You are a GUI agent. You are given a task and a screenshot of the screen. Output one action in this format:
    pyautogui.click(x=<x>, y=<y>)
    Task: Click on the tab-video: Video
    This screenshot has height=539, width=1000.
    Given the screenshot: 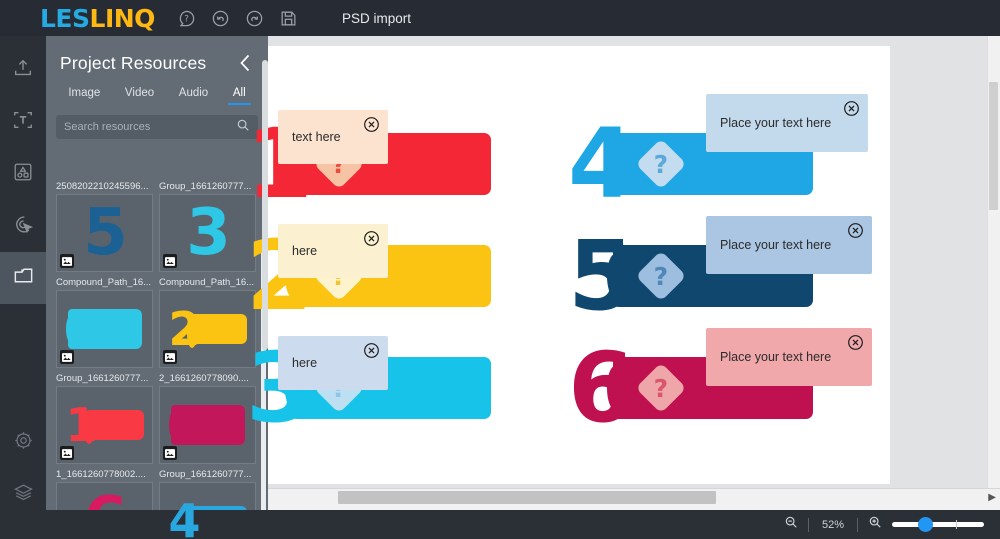 What is the action you would take?
    pyautogui.click(x=139, y=94)
    